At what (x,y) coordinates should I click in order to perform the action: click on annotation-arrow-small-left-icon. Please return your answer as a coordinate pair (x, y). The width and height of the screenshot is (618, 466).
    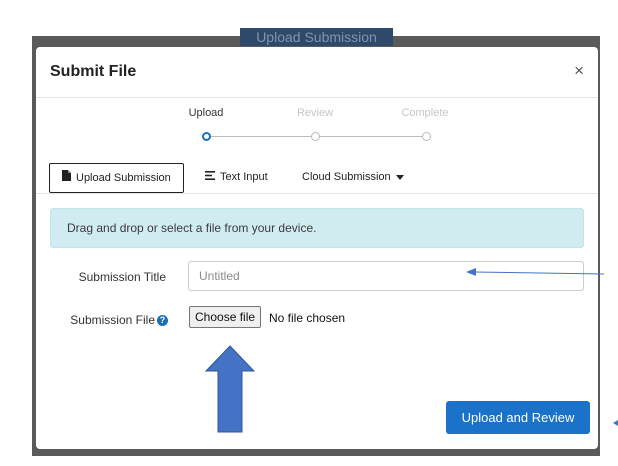
    Looking at the image, I should click on (615, 423).